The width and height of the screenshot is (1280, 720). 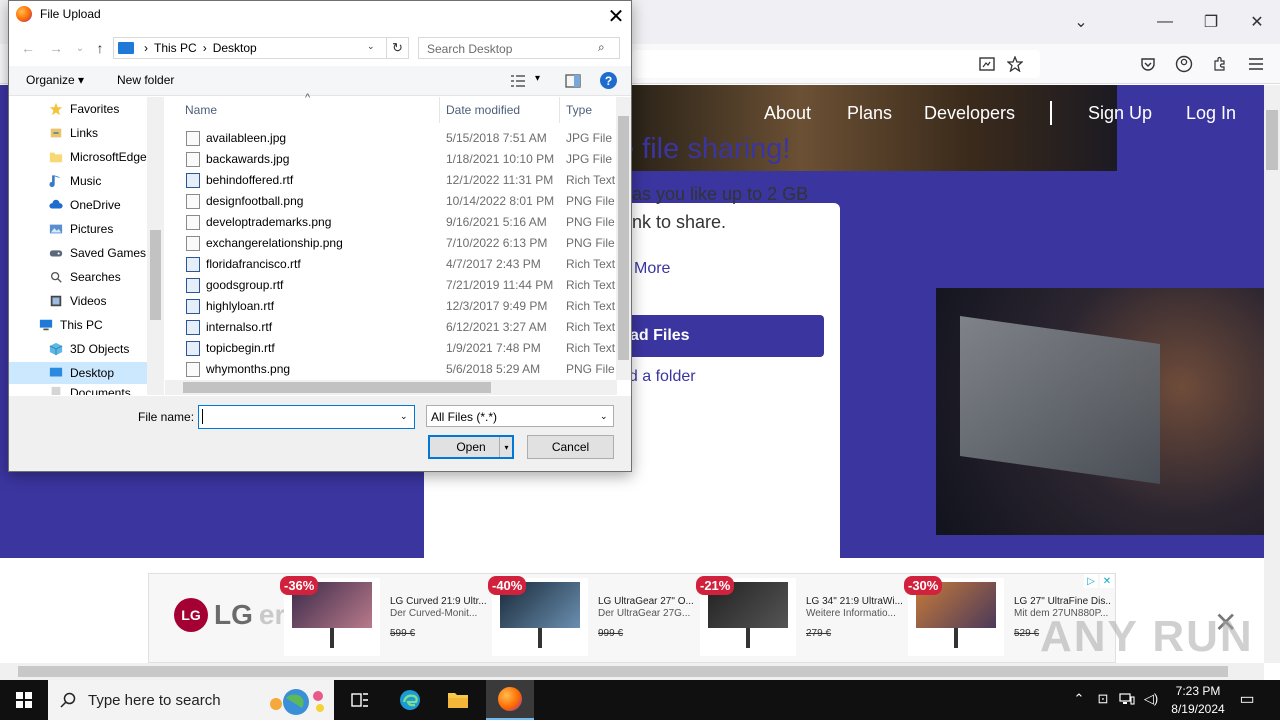 What do you see at coordinates (1256, 64) in the screenshot?
I see `menu-icon` at bounding box center [1256, 64].